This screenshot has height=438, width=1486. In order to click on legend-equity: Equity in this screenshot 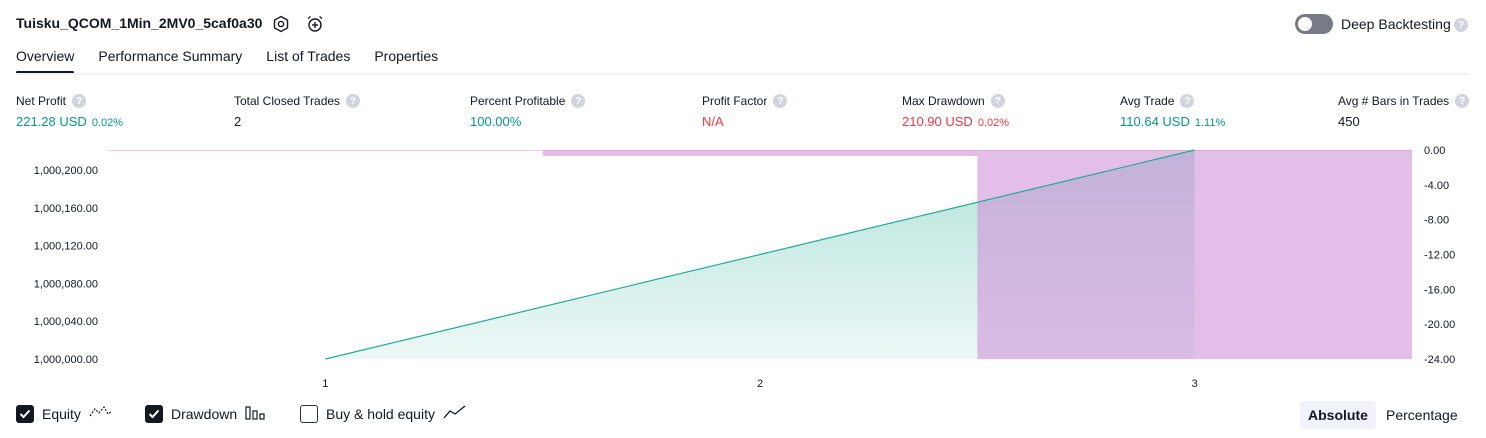, I will do `click(64, 413)`.